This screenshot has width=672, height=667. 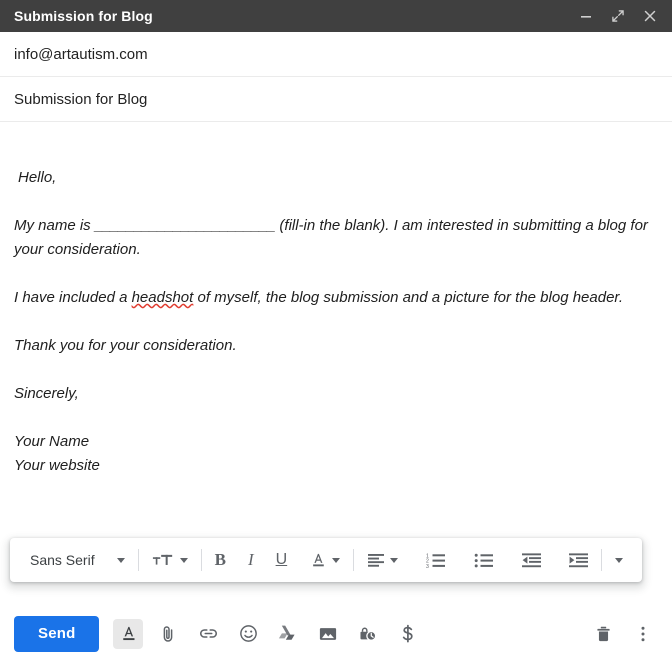 I want to click on emoji-icon, so click(x=248, y=633).